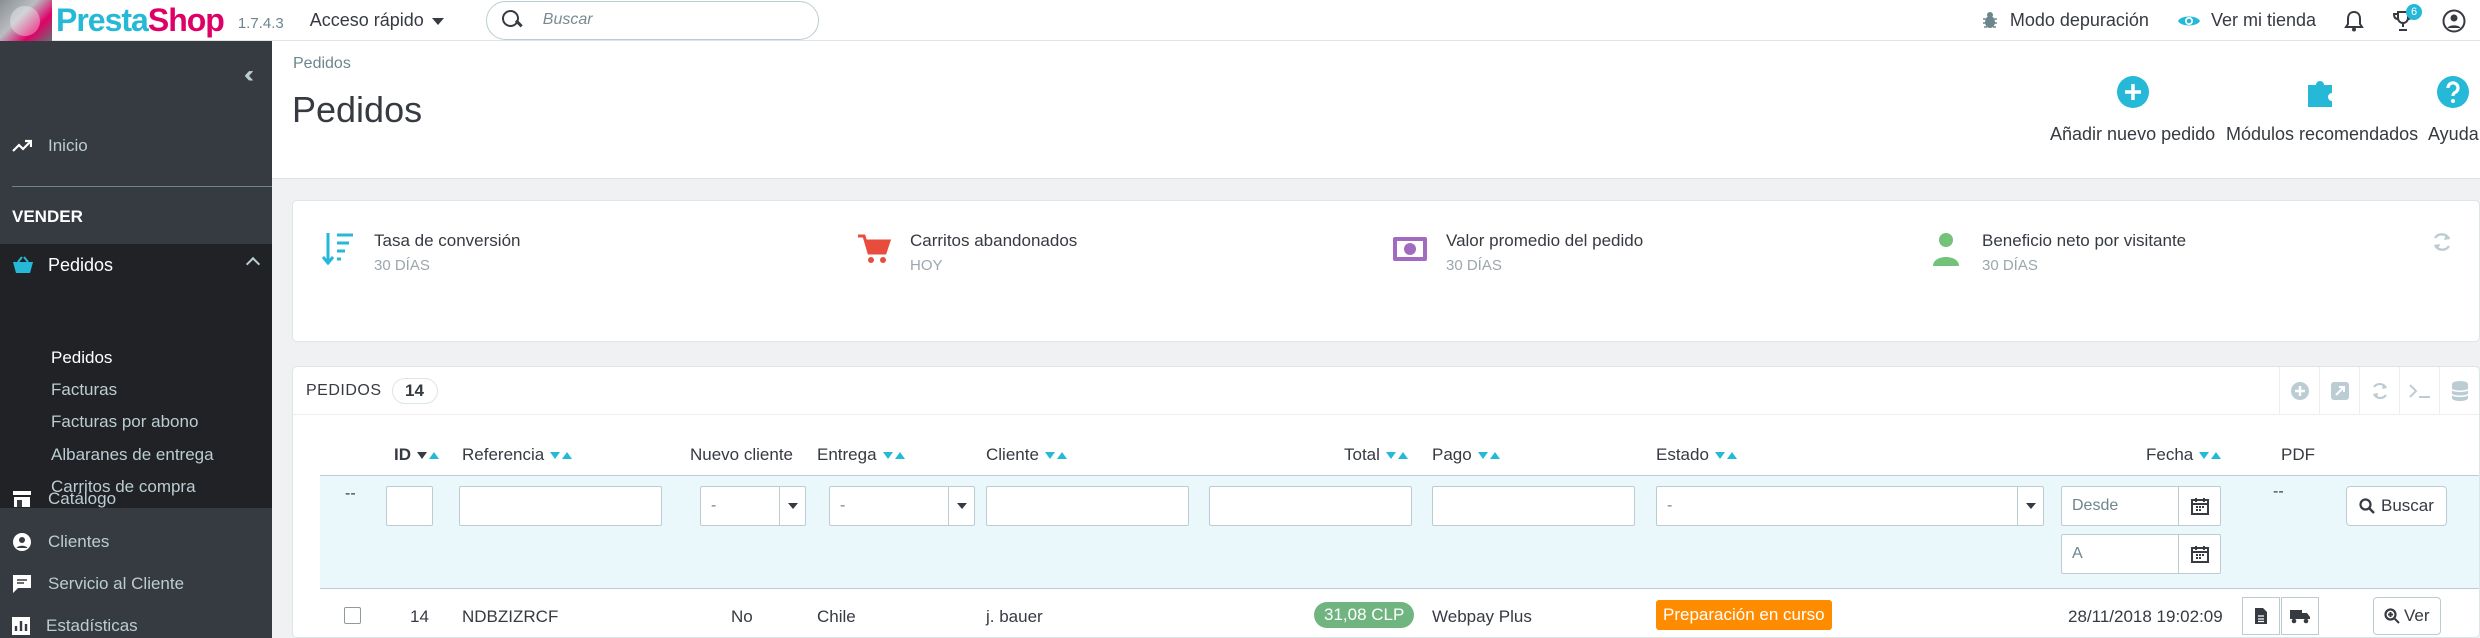  What do you see at coordinates (2419, 391) in the screenshot?
I see `terminal-icon` at bounding box center [2419, 391].